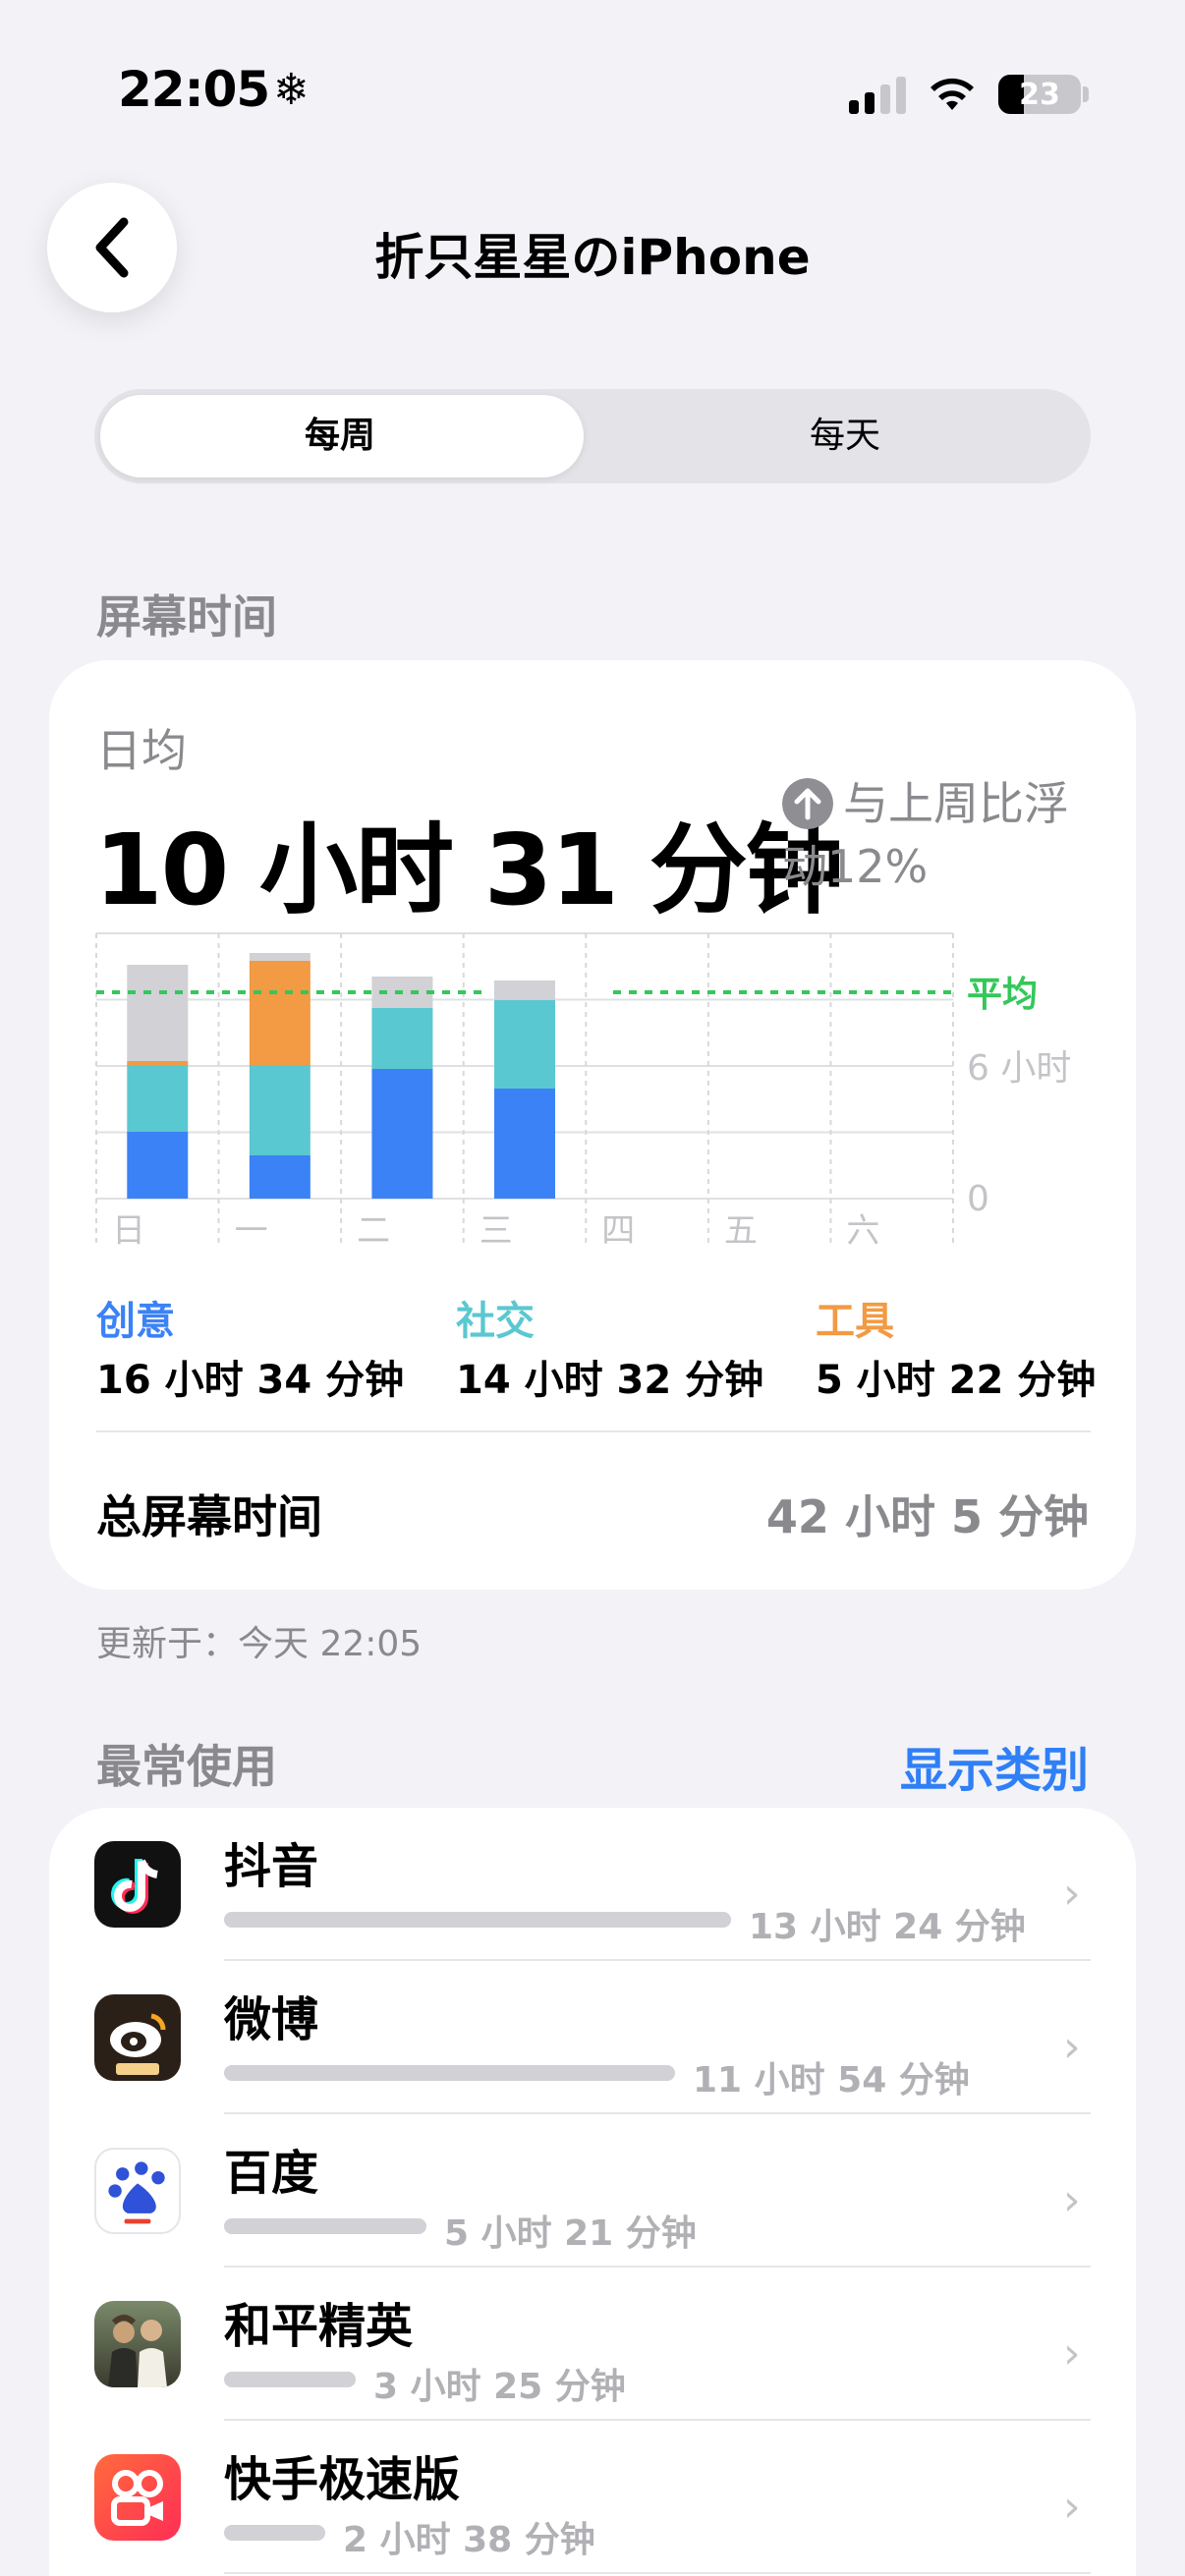 The width and height of the screenshot is (1185, 2576). I want to click on x-tick-label: 四, so click(618, 1231).